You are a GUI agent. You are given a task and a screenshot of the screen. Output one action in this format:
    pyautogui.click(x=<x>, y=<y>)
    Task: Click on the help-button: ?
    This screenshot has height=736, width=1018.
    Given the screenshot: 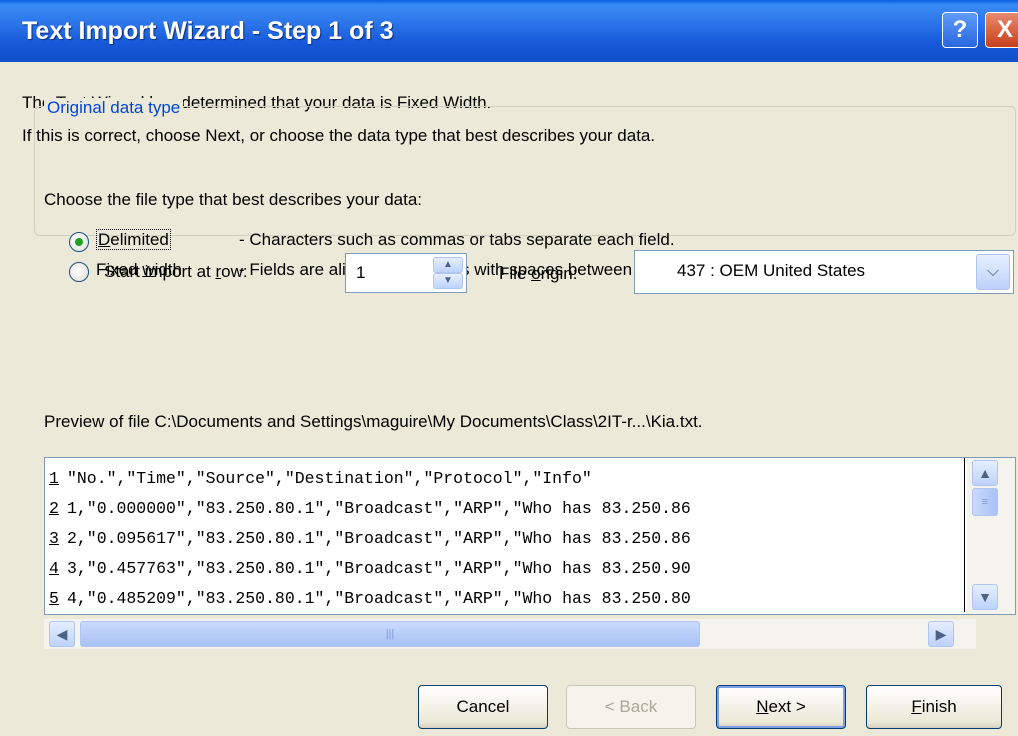 What is the action you would take?
    pyautogui.click(x=960, y=30)
    